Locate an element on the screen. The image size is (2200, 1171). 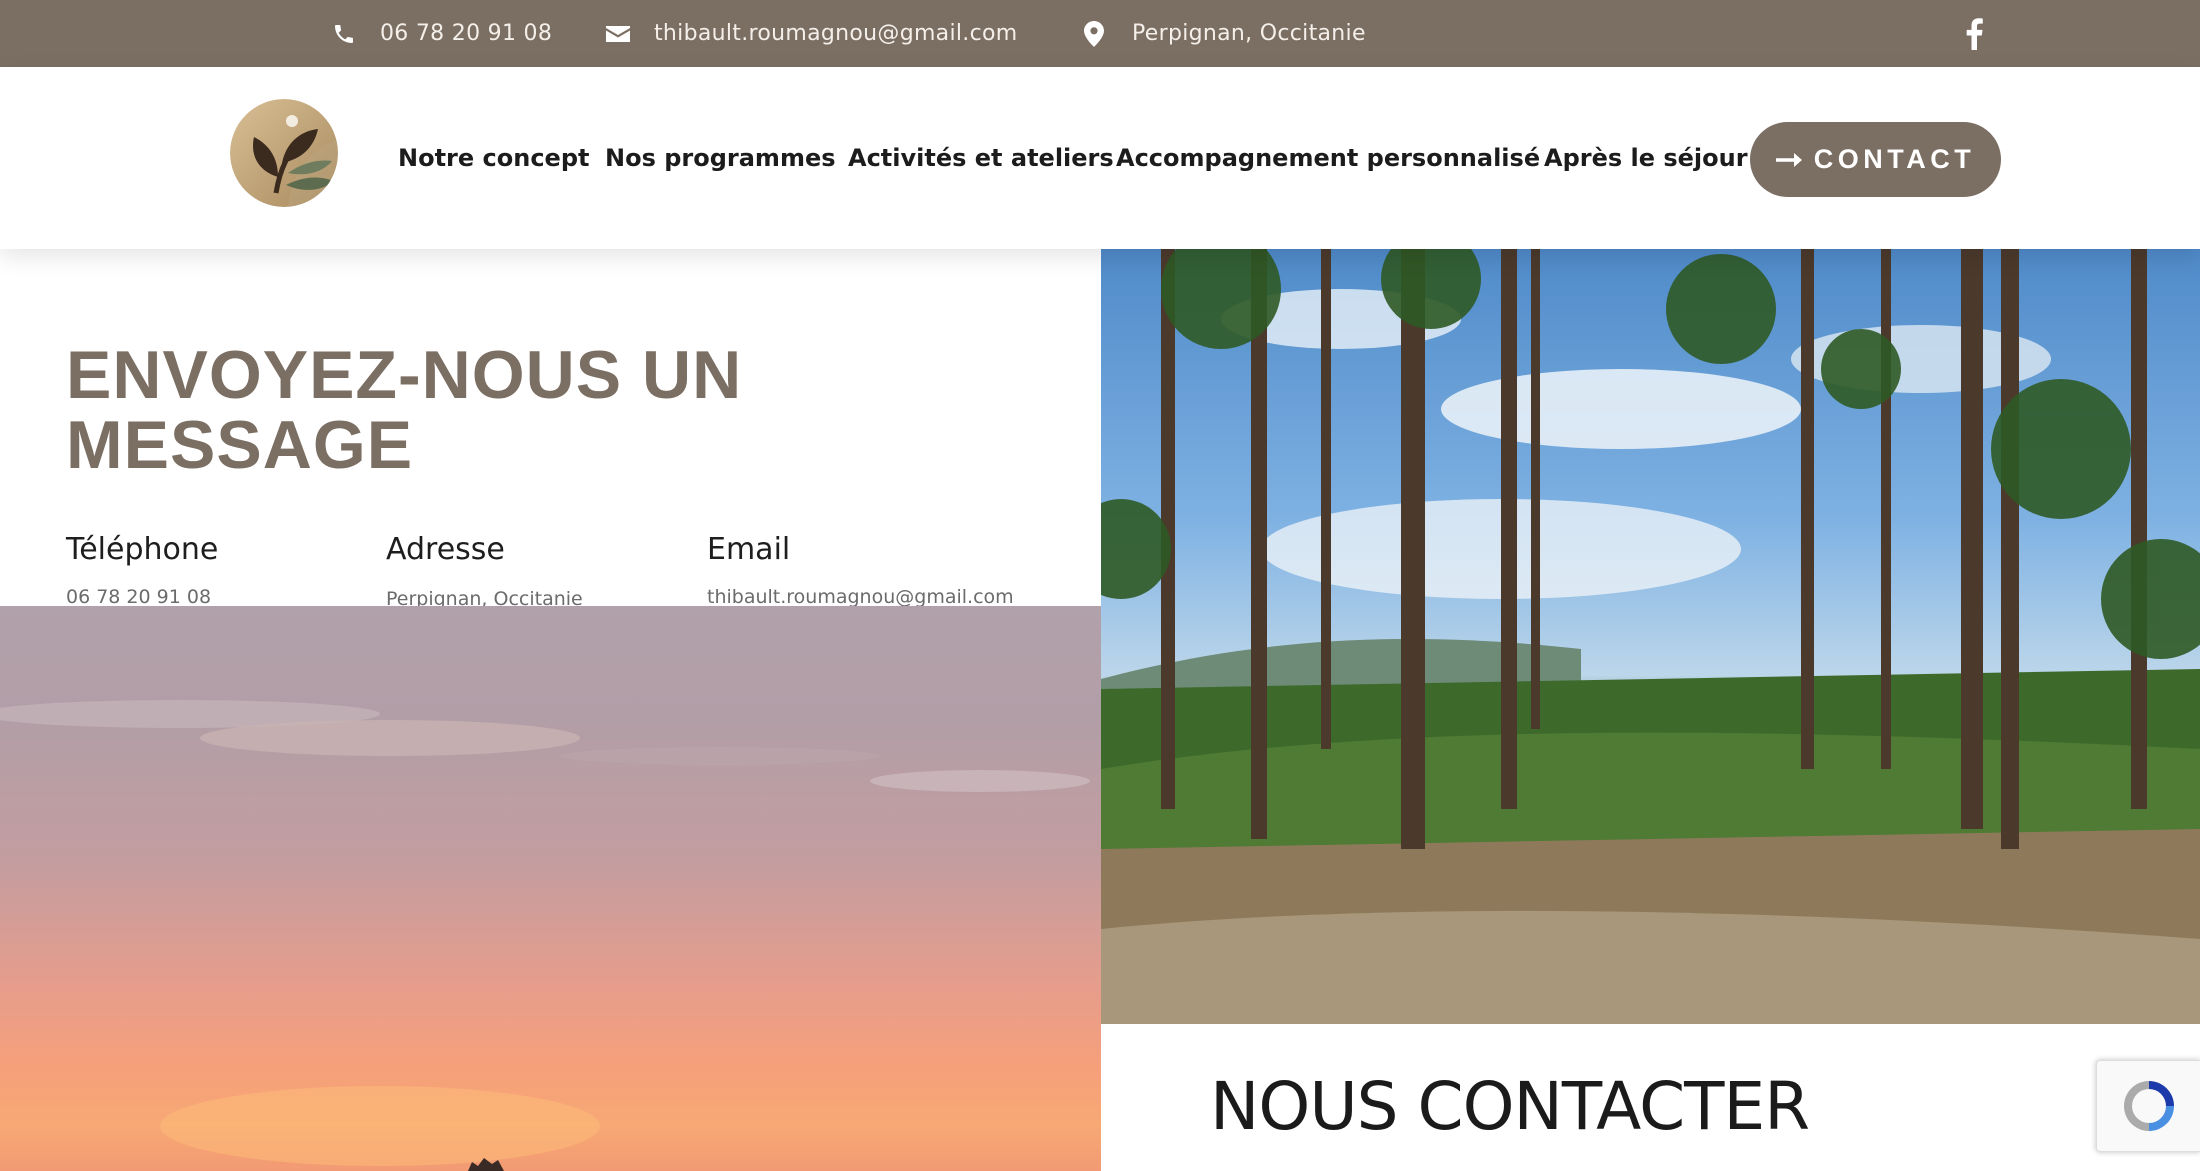
contact-button: CONTACT is located at coordinates (1875, 159).